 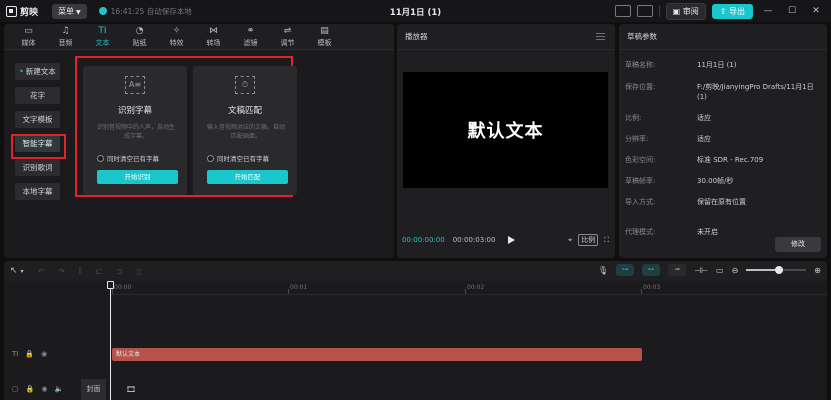 What do you see at coordinates (22, 11) in the screenshot?
I see `app-logo: 剪映` at bounding box center [22, 11].